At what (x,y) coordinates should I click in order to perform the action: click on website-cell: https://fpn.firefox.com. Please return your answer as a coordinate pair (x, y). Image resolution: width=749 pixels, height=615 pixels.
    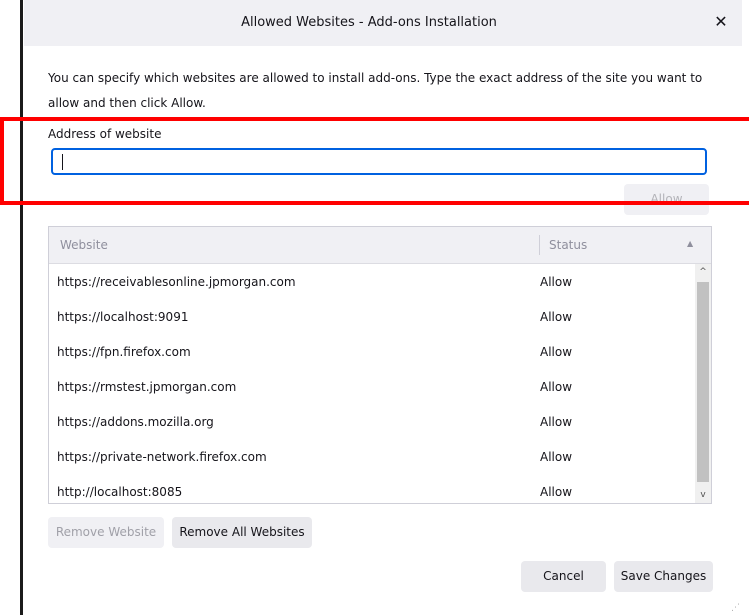
    Looking at the image, I should click on (124, 352).